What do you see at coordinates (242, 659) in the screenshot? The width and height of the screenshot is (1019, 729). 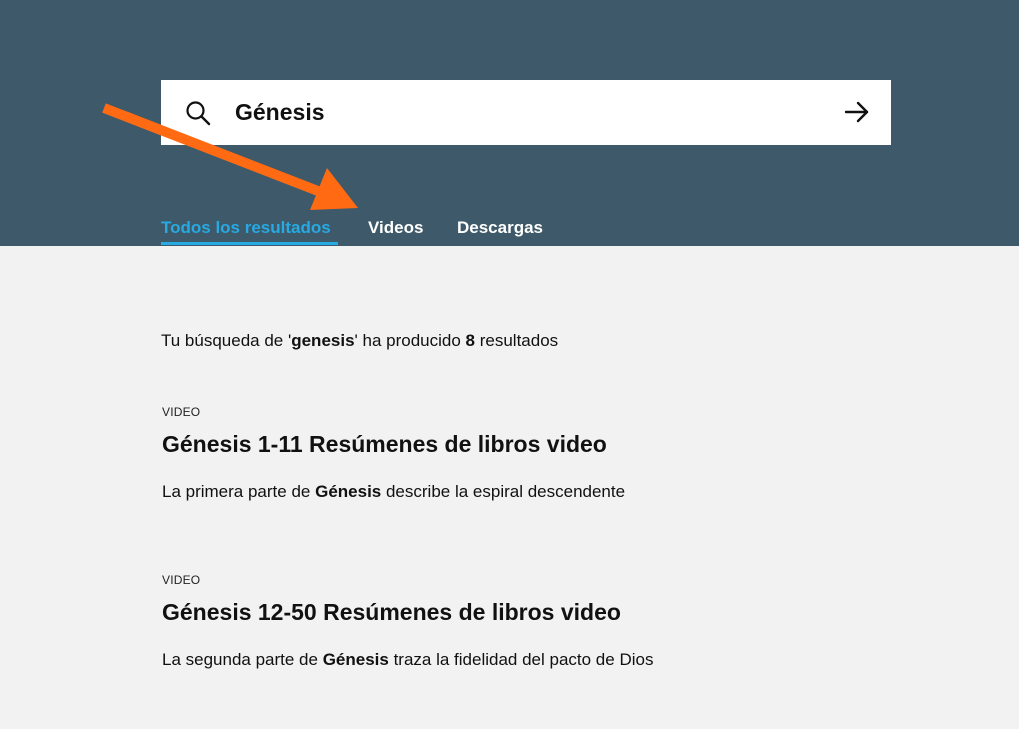 I see `desc-before: La segunda parte de` at bounding box center [242, 659].